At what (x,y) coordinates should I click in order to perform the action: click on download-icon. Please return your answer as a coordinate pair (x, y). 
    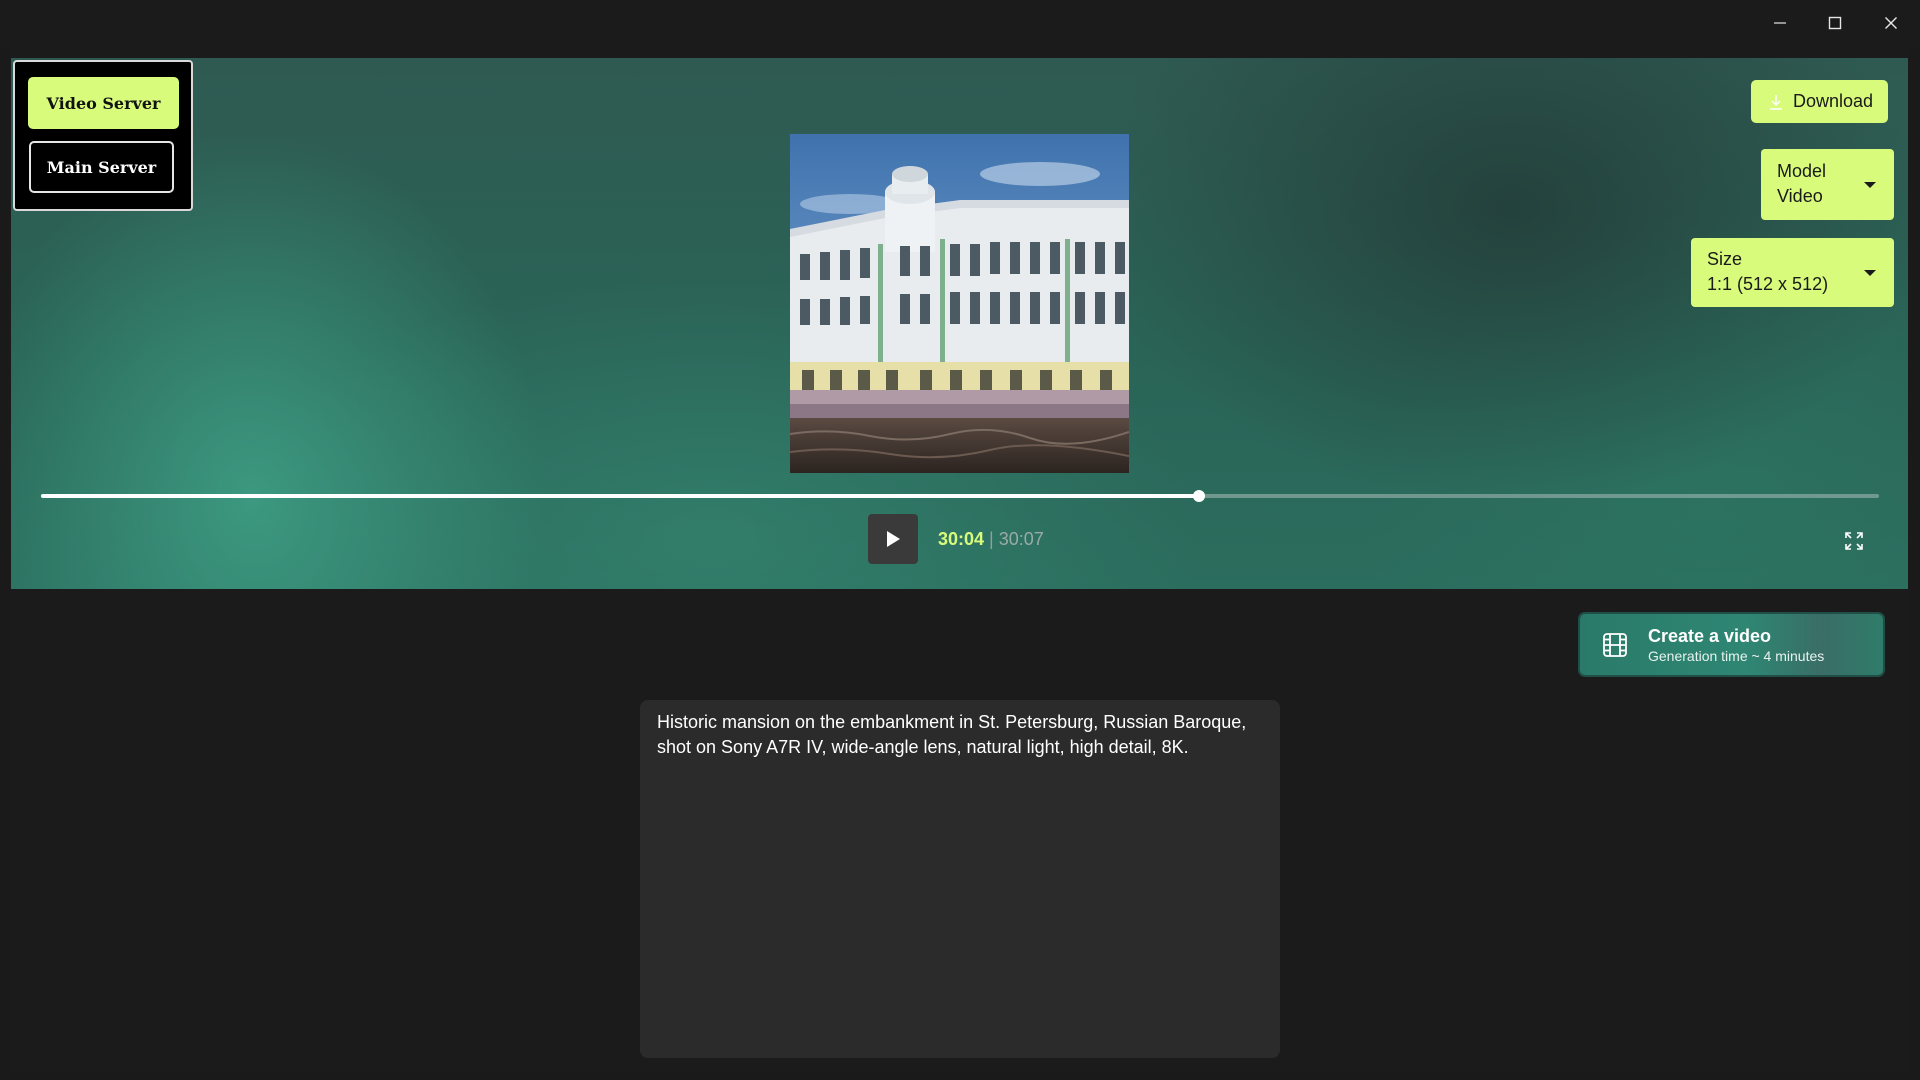
    Looking at the image, I should click on (1776, 102).